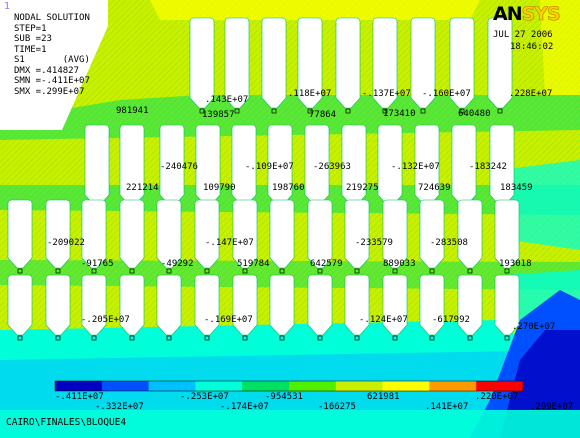 The width and height of the screenshot is (580, 438). Describe the element at coordinates (399, 114) in the screenshot. I see `node-value-label: 173410` at that location.